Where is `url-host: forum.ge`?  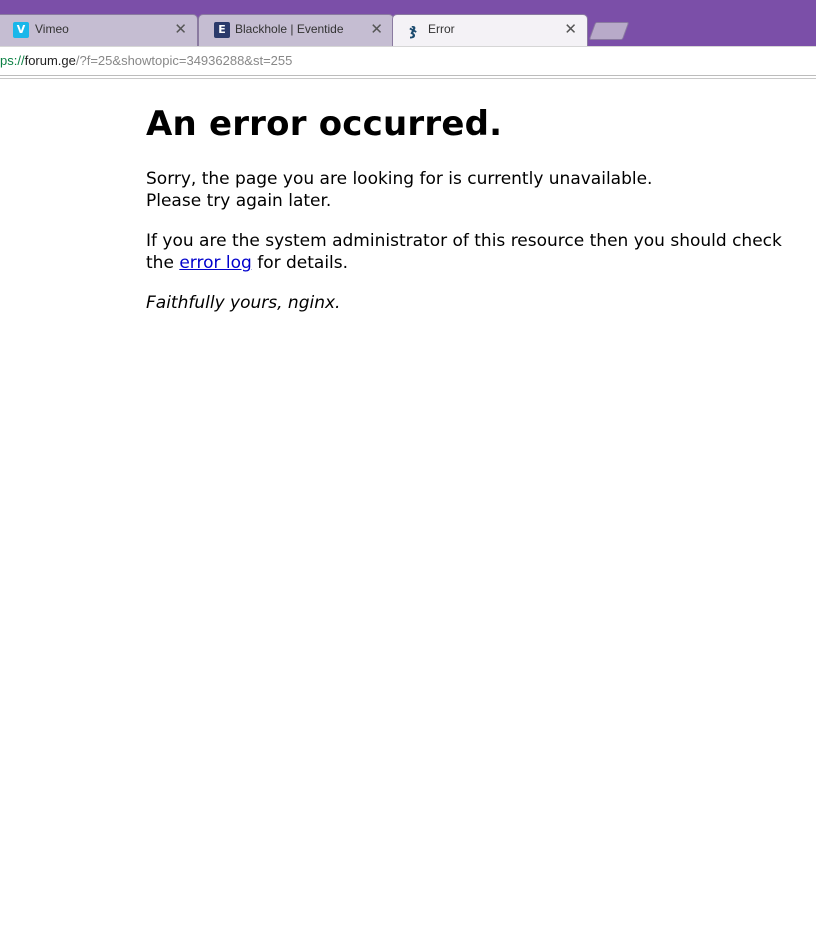
url-host: forum.ge is located at coordinates (50, 60).